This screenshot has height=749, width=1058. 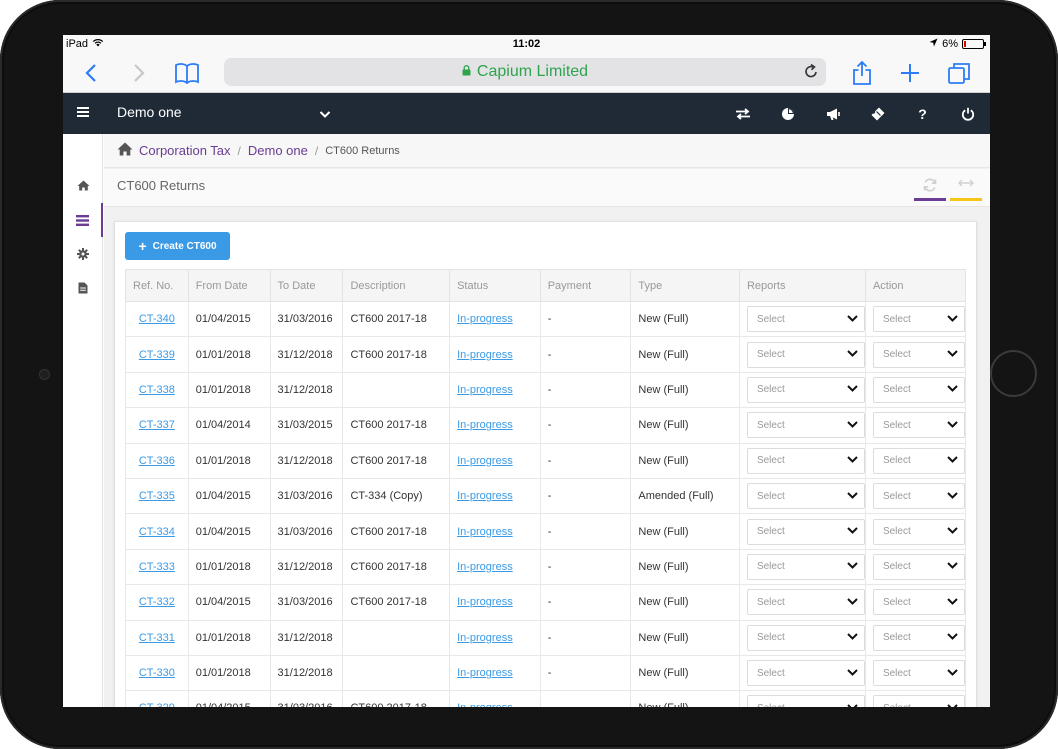 What do you see at coordinates (278, 150) in the screenshot?
I see `breadcrumb-client: Demo one` at bounding box center [278, 150].